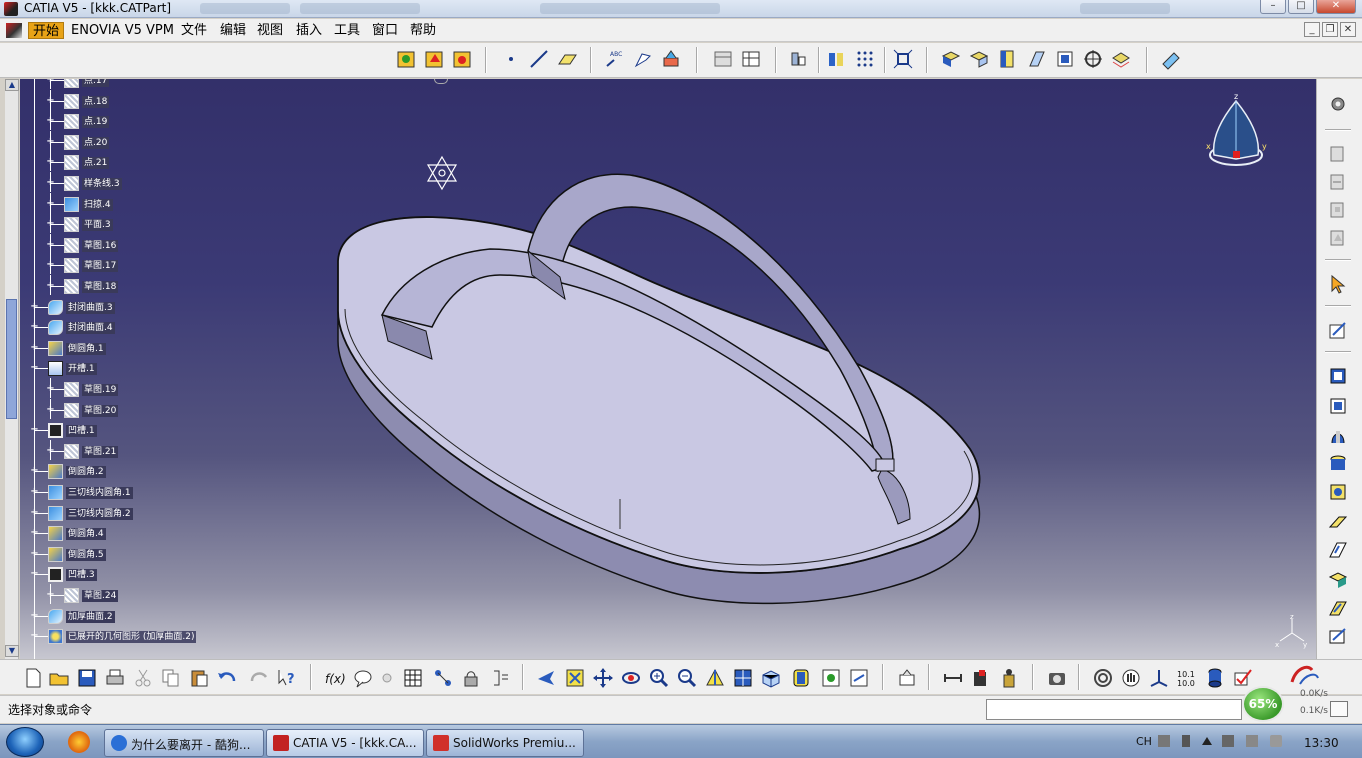 This screenshot has height=758, width=1362. What do you see at coordinates (501, 678) in the screenshot?
I see `macro-icon` at bounding box center [501, 678].